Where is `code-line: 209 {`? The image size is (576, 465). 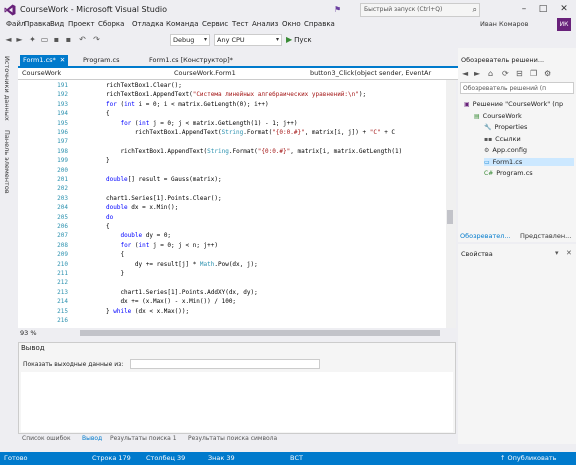
code-line: 209 { is located at coordinates (232, 255).